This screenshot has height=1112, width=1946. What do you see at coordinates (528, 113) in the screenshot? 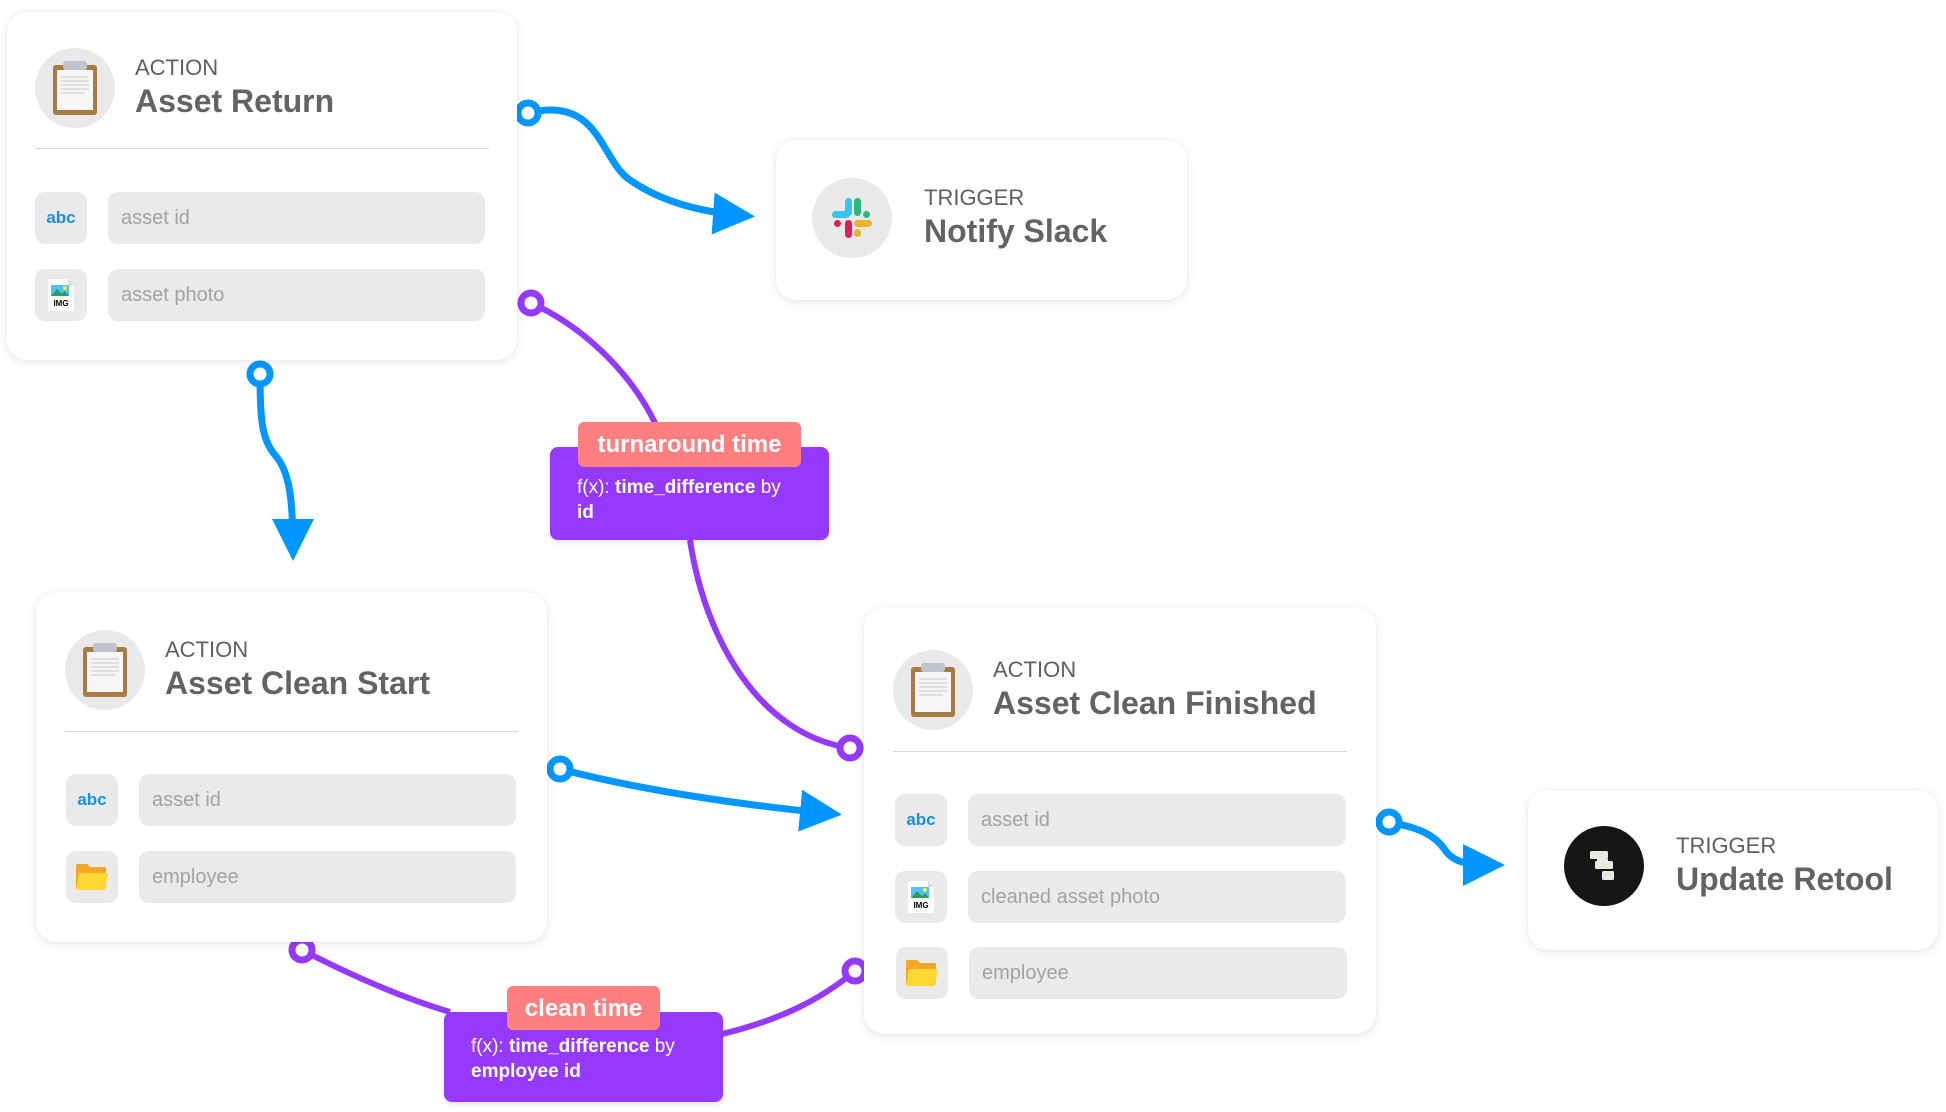
I see `port-return-out-slack` at bounding box center [528, 113].